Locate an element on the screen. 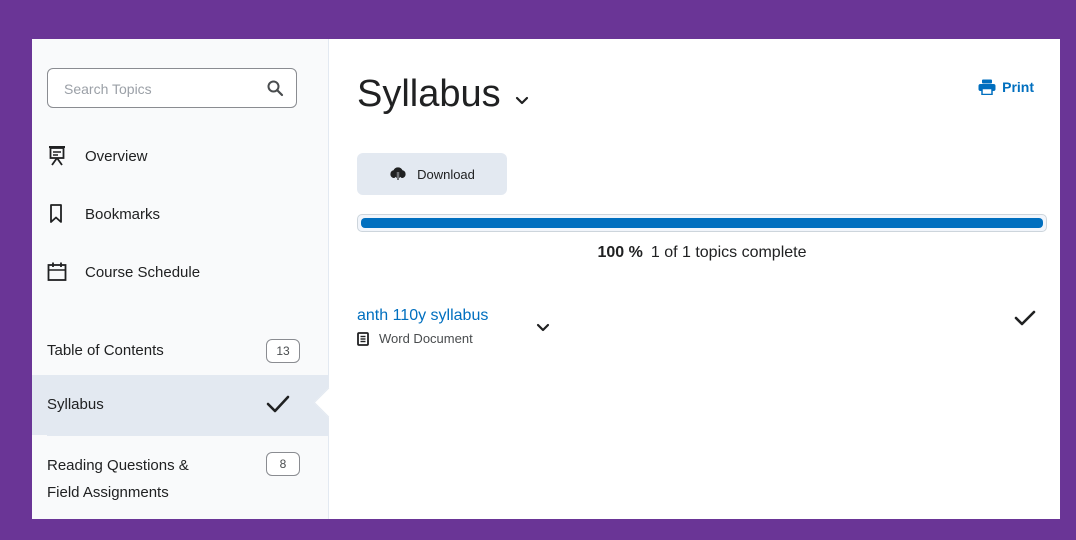 Image resolution: width=1076 pixels, height=540 pixels. sidebar-item-reading-questions: Reading Questions & Field Assignments 8 is located at coordinates (180, 477).